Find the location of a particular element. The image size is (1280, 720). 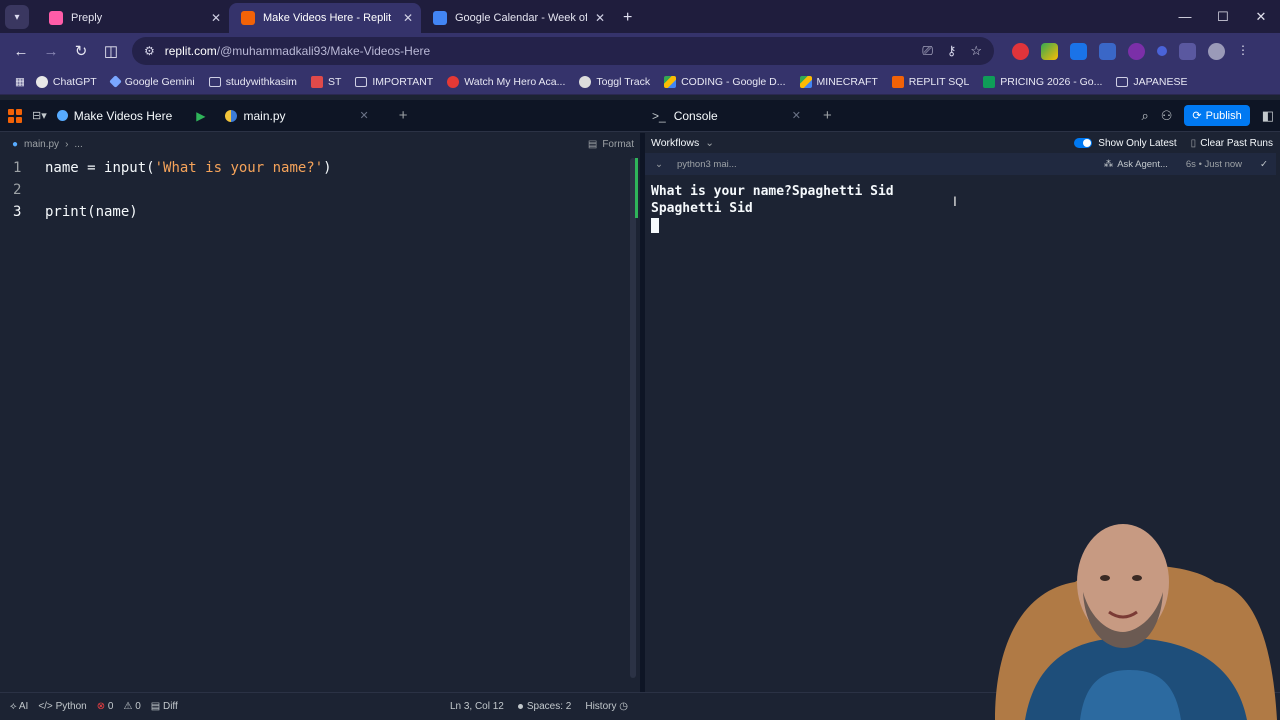

warnings-status: ⚠ 0 is located at coordinates (131, 706).